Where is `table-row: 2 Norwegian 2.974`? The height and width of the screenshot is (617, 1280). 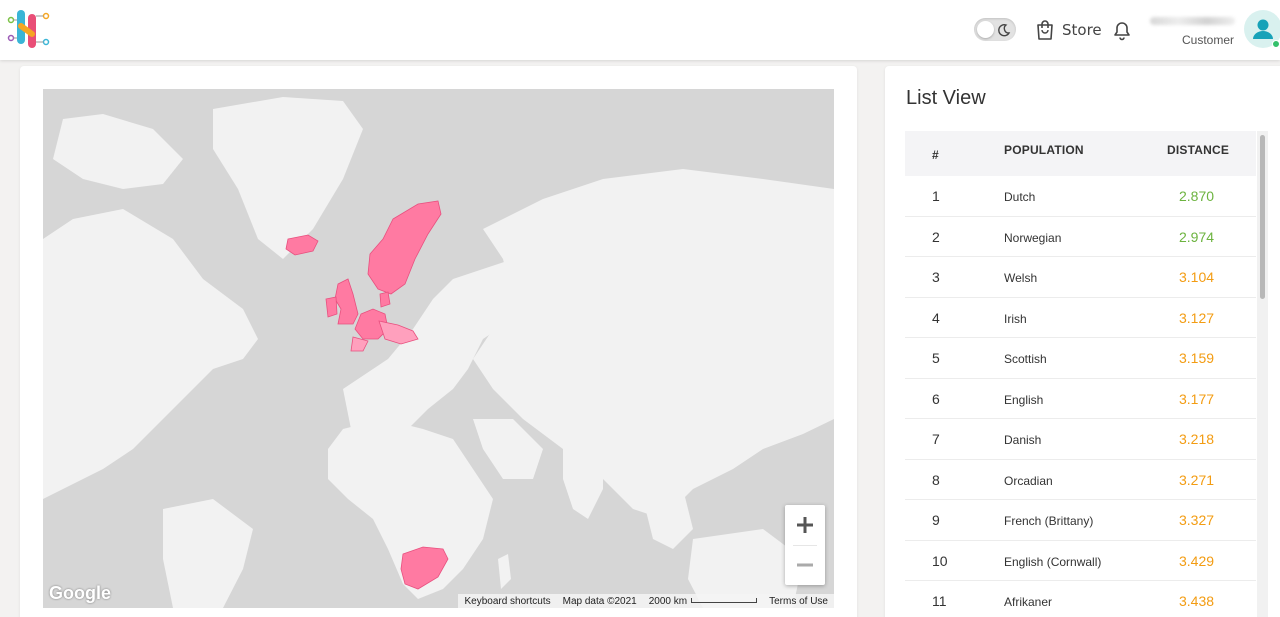
table-row: 2 Norwegian 2.974 is located at coordinates (1080, 237).